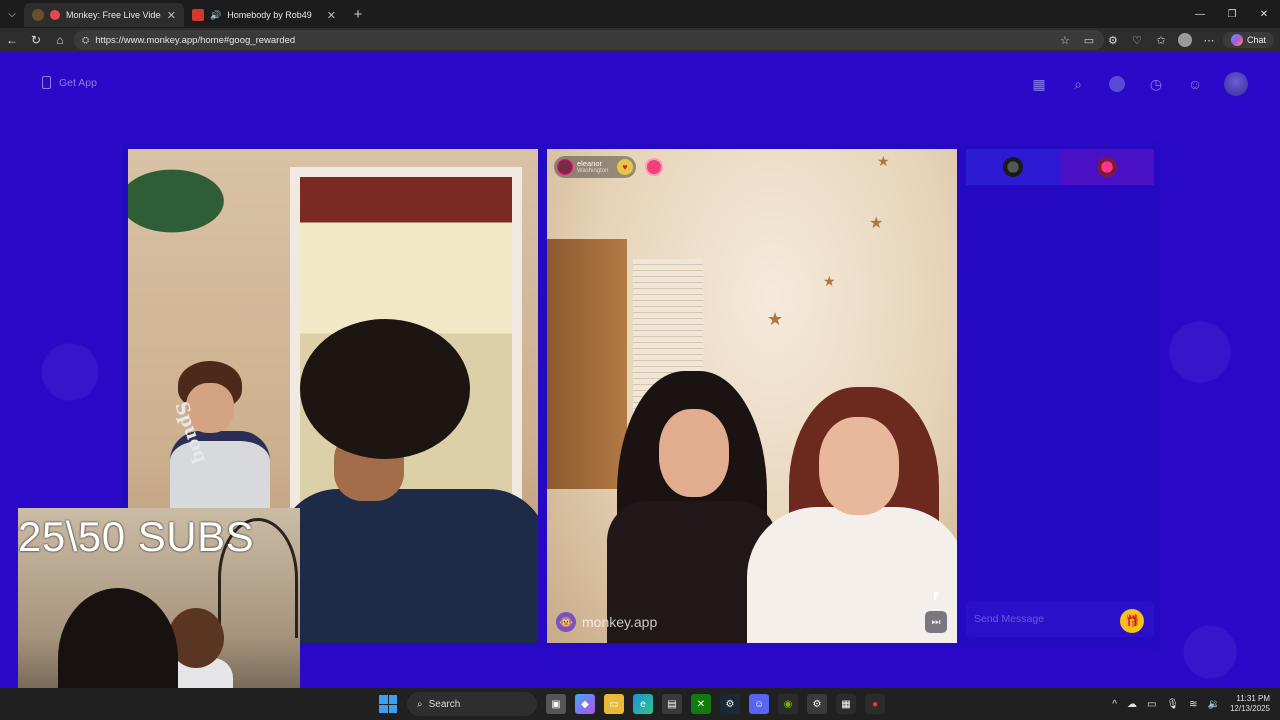 Image resolution: width=1280 pixels, height=720 pixels. I want to click on heart-icon: ♥, so click(625, 167).